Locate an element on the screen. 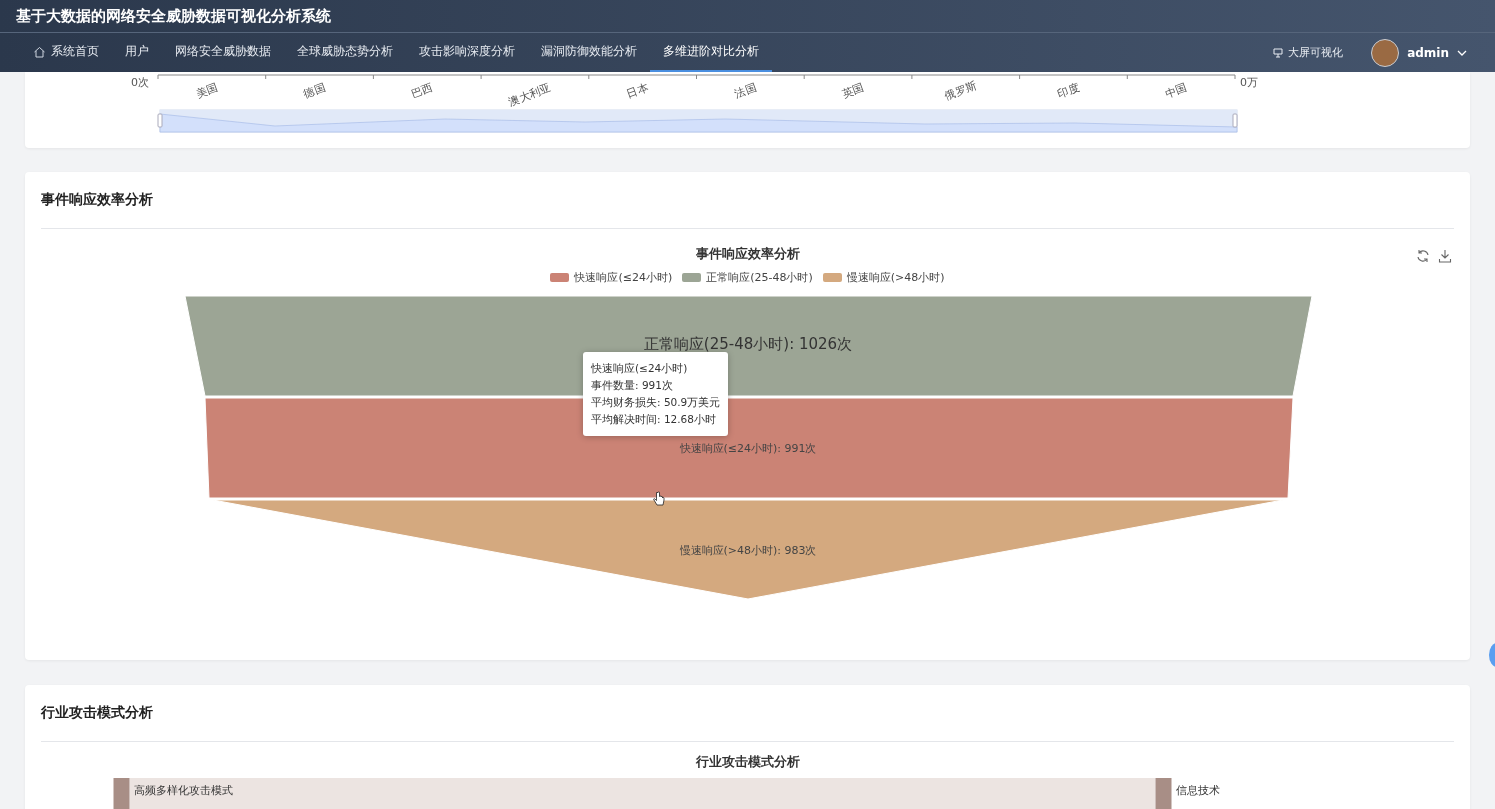 Image resolution: width=1495 pixels, height=809 pixels. tooltip-line: 平均财务损失: 50.9万美元 is located at coordinates (656, 402).